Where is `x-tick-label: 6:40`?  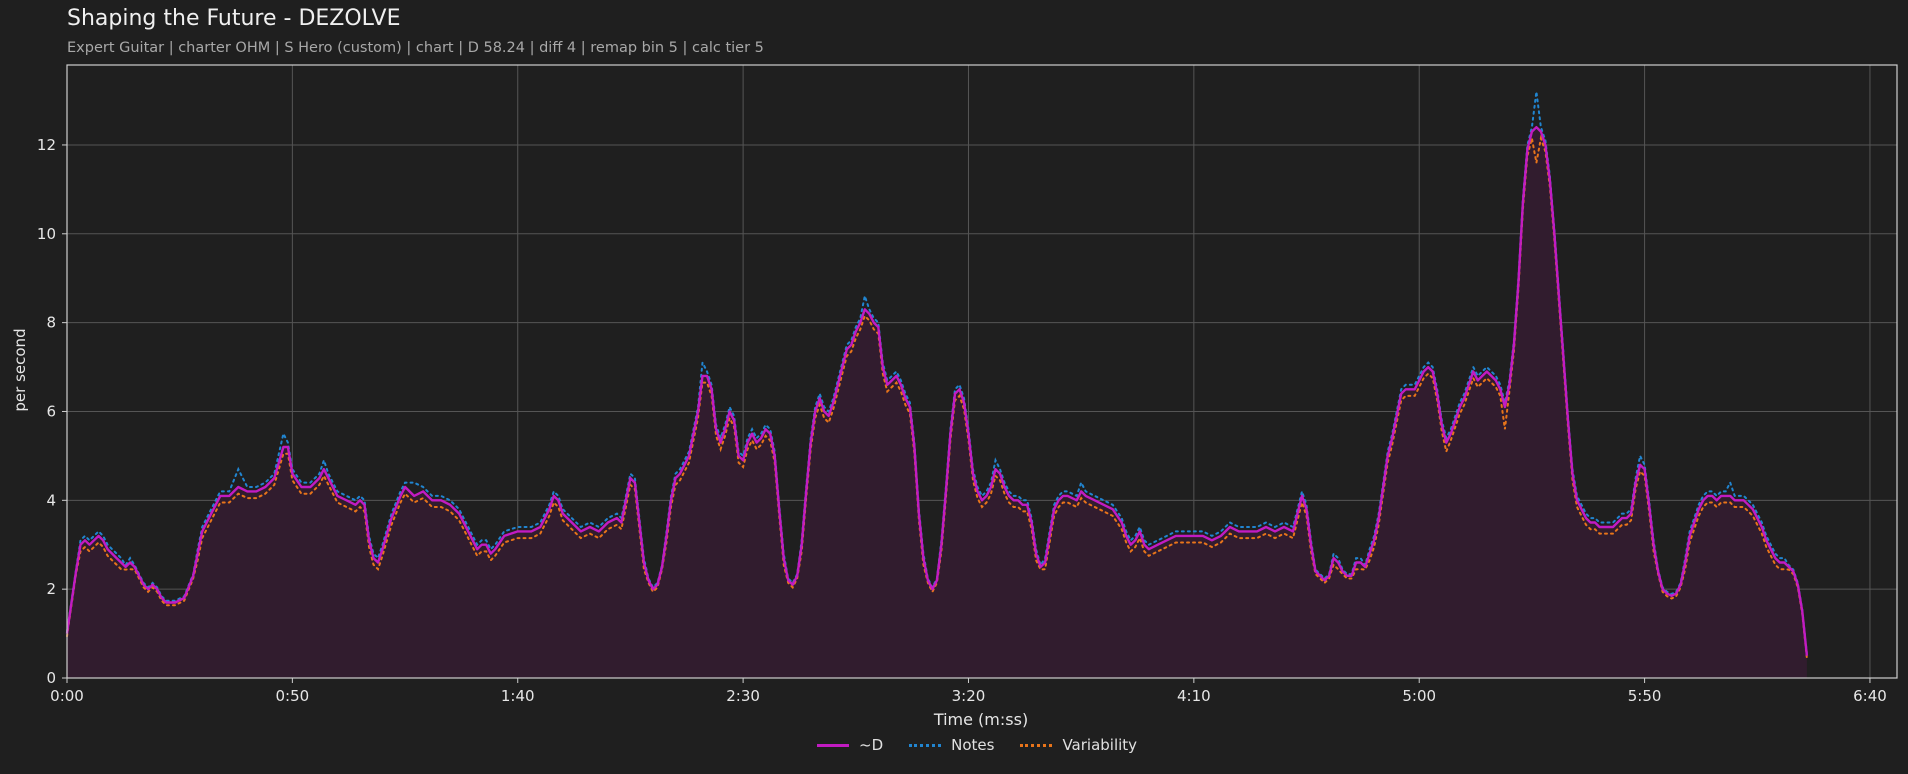
x-tick-label: 6:40 is located at coordinates (1870, 696).